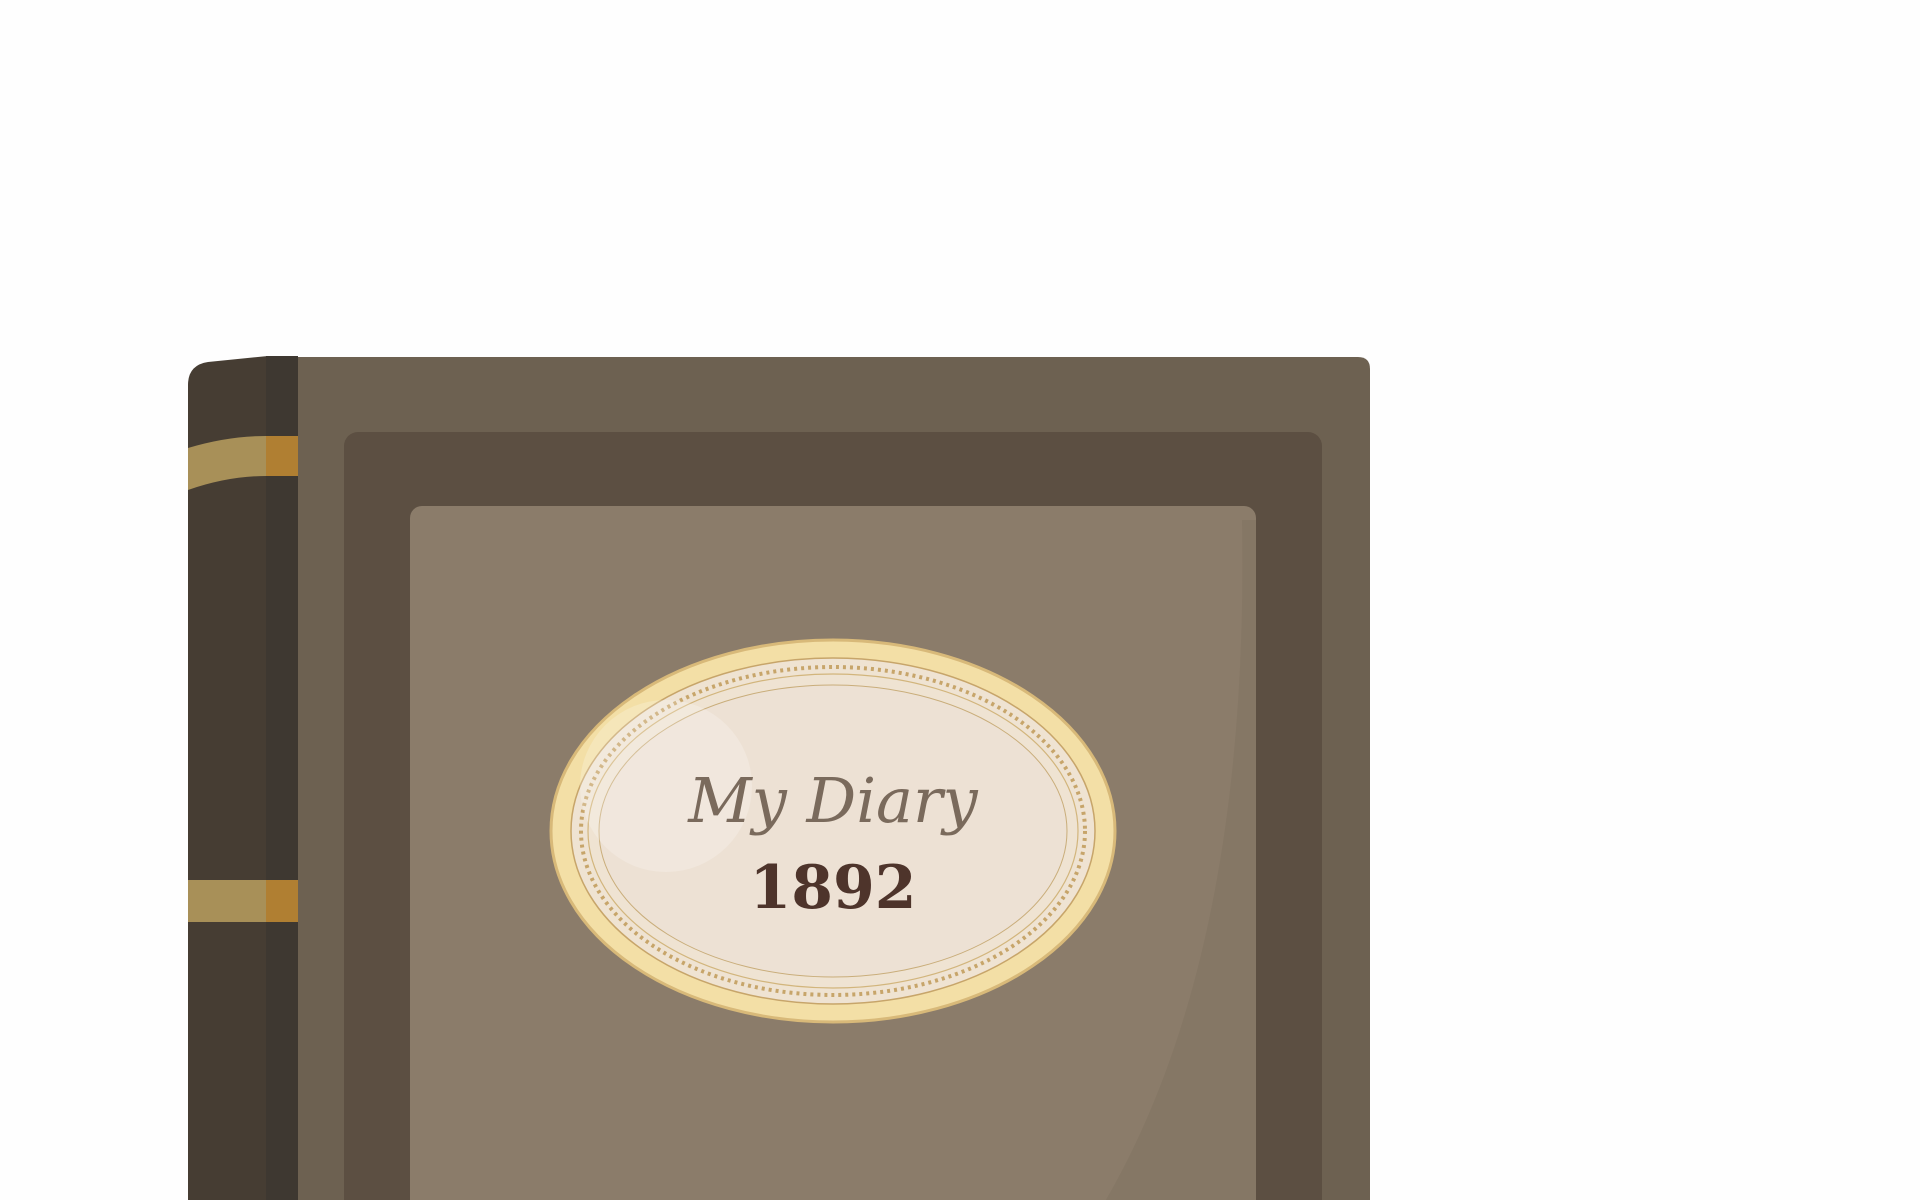 The width and height of the screenshot is (1920, 1200). Describe the element at coordinates (243, 778) in the screenshot. I see `book-spine` at that location.